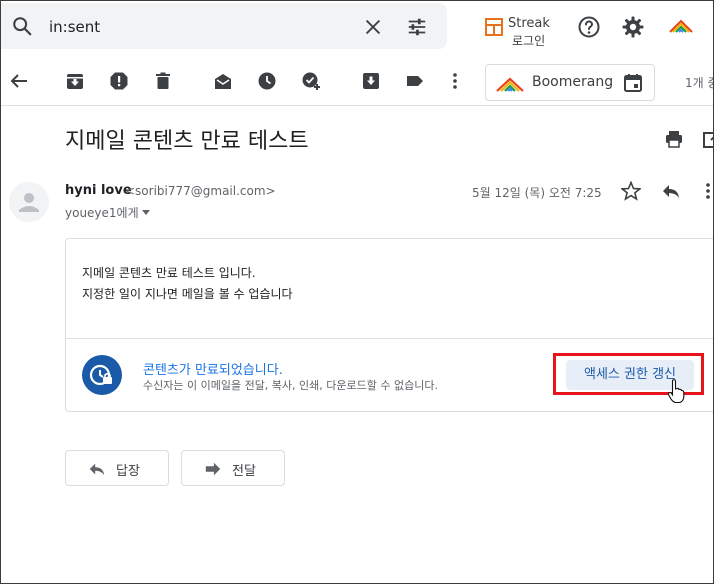  I want to click on avatar, so click(29, 202).